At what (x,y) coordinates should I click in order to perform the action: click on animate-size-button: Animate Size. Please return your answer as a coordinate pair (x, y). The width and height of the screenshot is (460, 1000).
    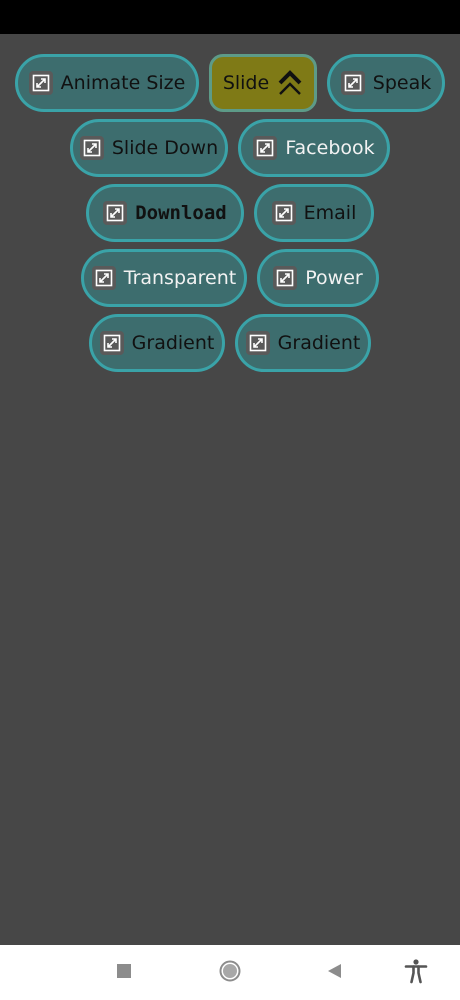
    Looking at the image, I should click on (107, 83).